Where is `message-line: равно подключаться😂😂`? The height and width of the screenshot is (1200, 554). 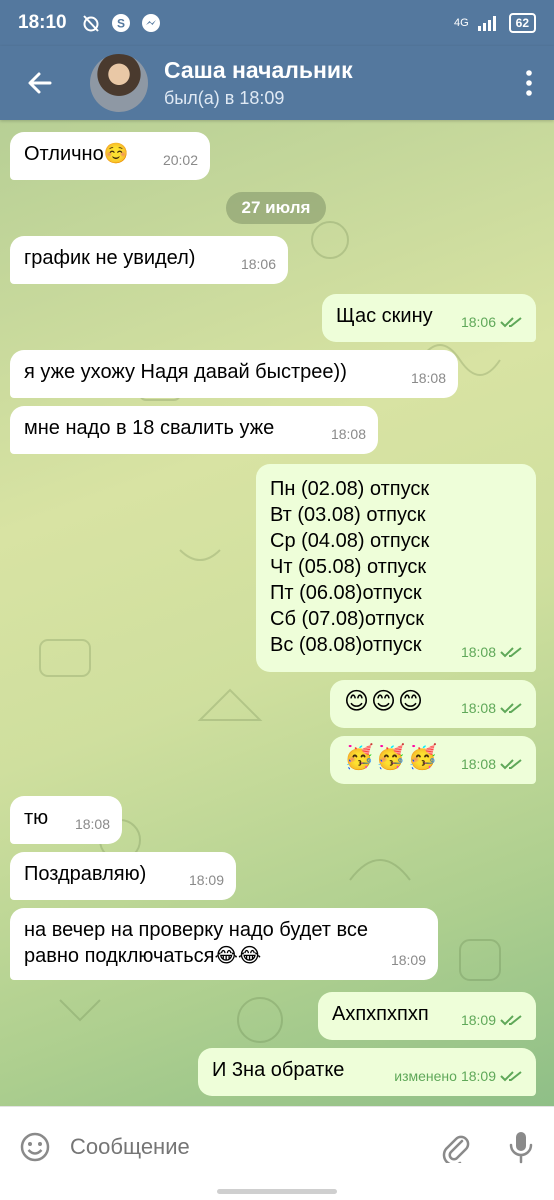
message-line: равно подключаться😂😂 is located at coordinates (143, 956).